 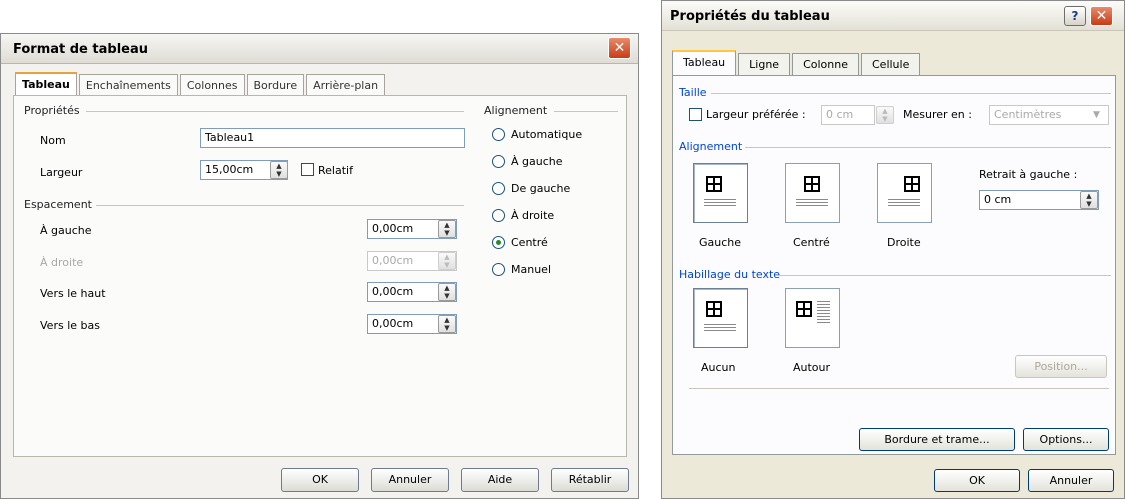 I want to click on dialog-title: Format de tableau, so click(x=80, y=49).